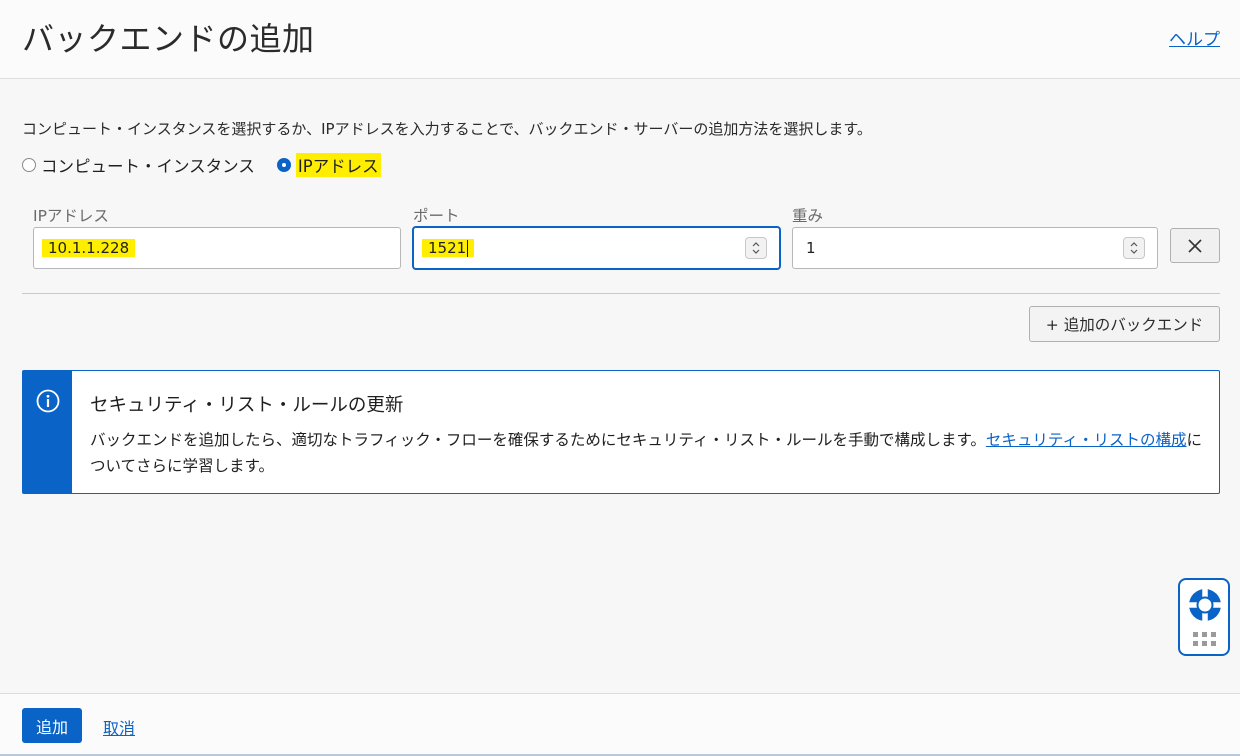 The image size is (1240, 756). I want to click on weight-spinner-icon, so click(1134, 248).